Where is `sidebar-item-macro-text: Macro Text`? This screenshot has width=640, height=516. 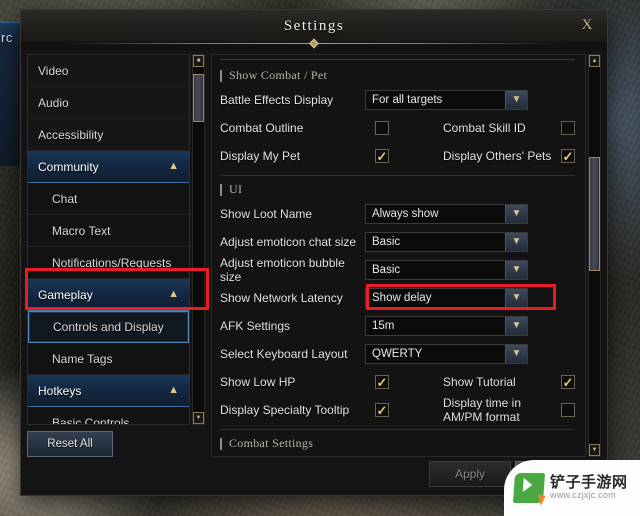 sidebar-item-macro-text: Macro Text is located at coordinates (108, 231).